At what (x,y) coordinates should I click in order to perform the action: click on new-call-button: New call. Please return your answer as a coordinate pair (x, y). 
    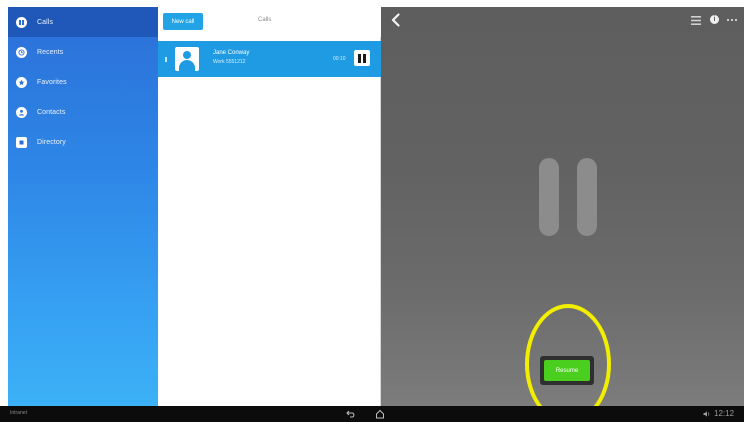
    Looking at the image, I should click on (183, 21).